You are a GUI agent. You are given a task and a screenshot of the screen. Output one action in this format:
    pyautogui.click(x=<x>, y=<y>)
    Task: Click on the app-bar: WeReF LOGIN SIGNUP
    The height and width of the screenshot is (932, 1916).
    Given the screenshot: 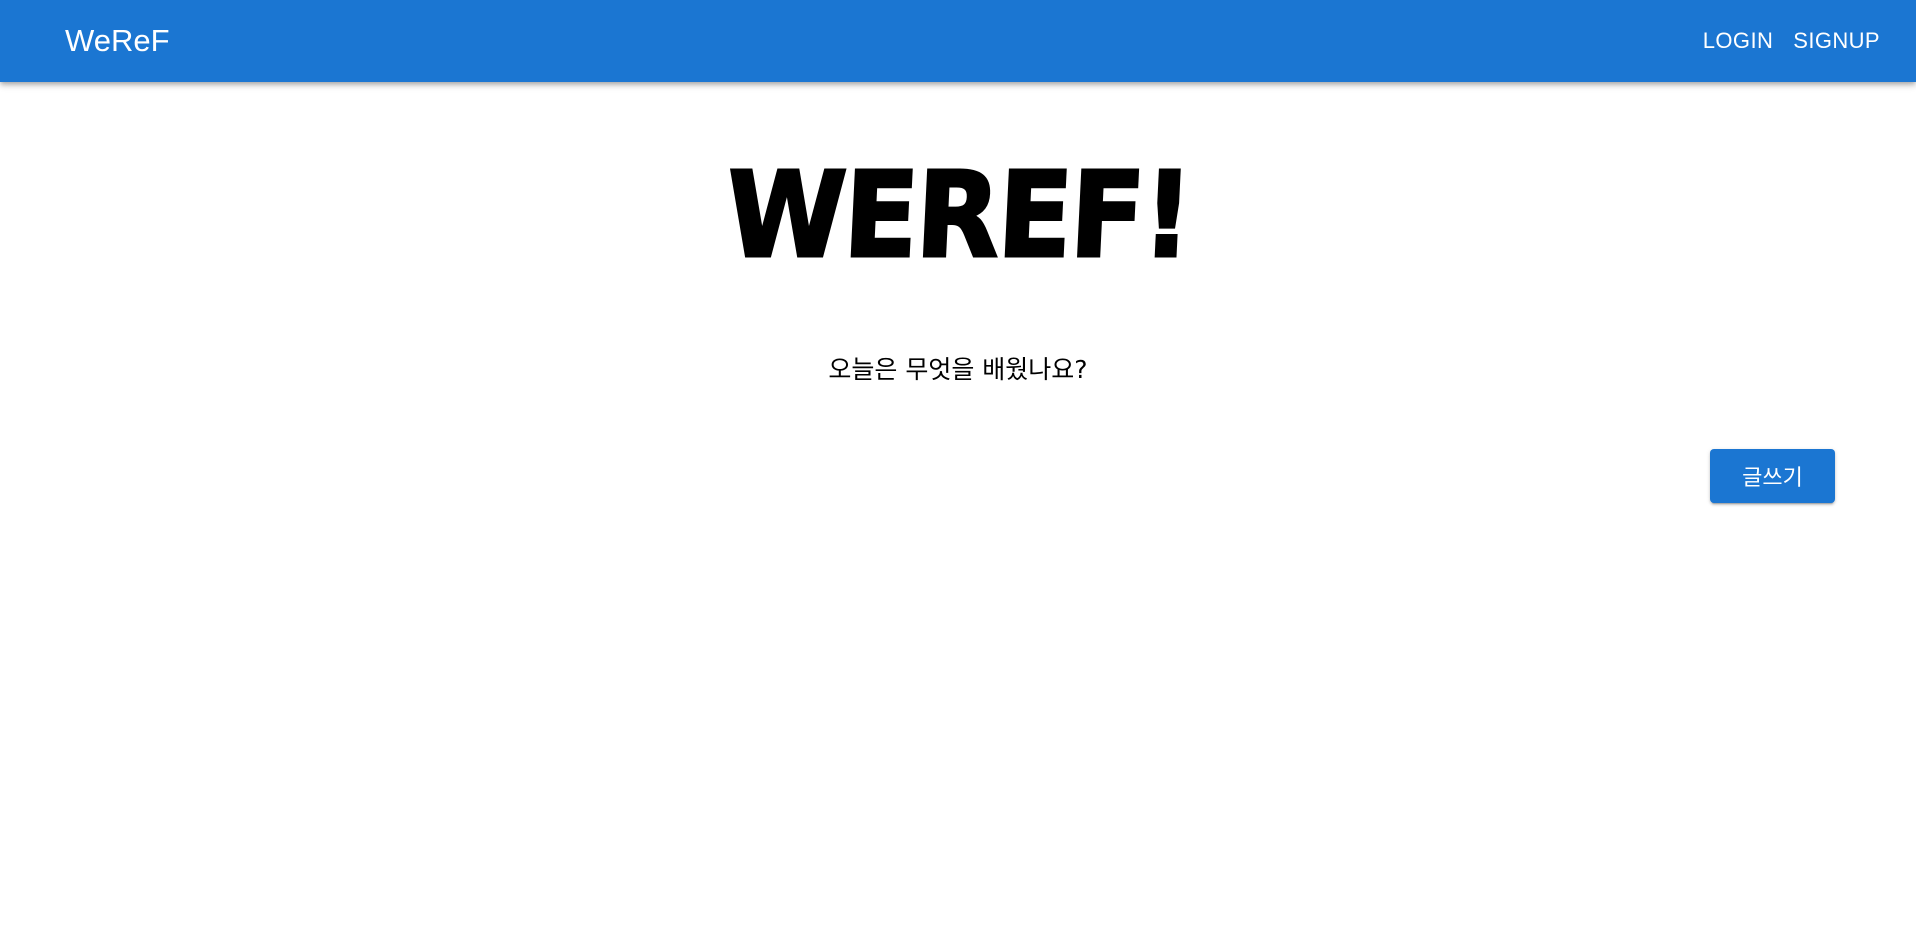 What is the action you would take?
    pyautogui.click(x=958, y=41)
    